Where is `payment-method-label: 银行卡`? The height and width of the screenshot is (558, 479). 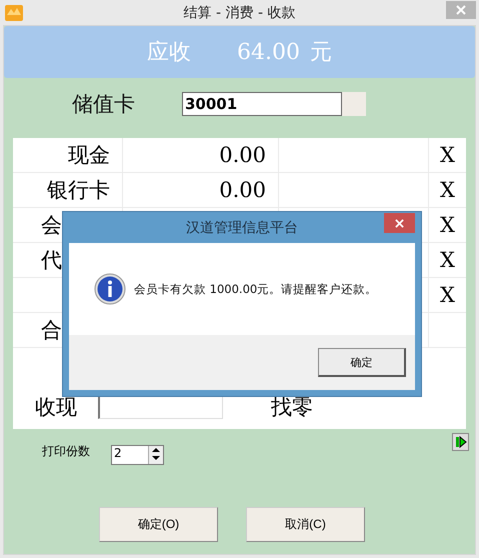 payment-method-label: 银行卡 is located at coordinates (78, 190).